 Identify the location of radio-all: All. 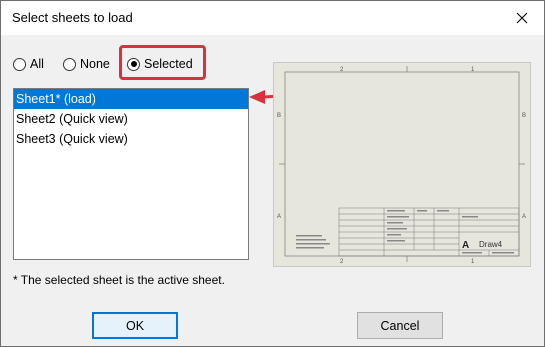
(28, 64).